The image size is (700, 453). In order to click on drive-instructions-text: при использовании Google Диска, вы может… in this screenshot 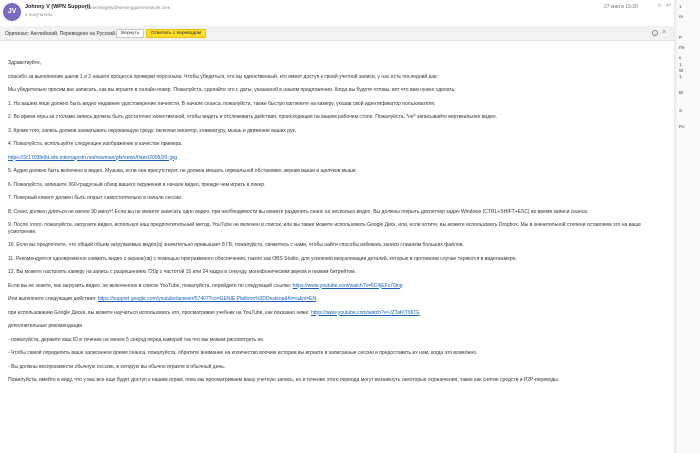, I will do `click(159, 312)`.